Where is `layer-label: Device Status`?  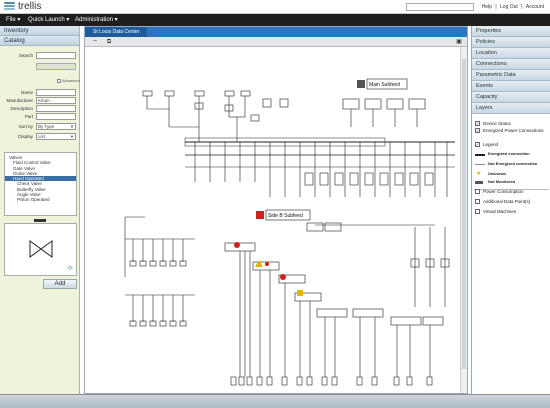 layer-label: Device Status is located at coordinates (497, 123).